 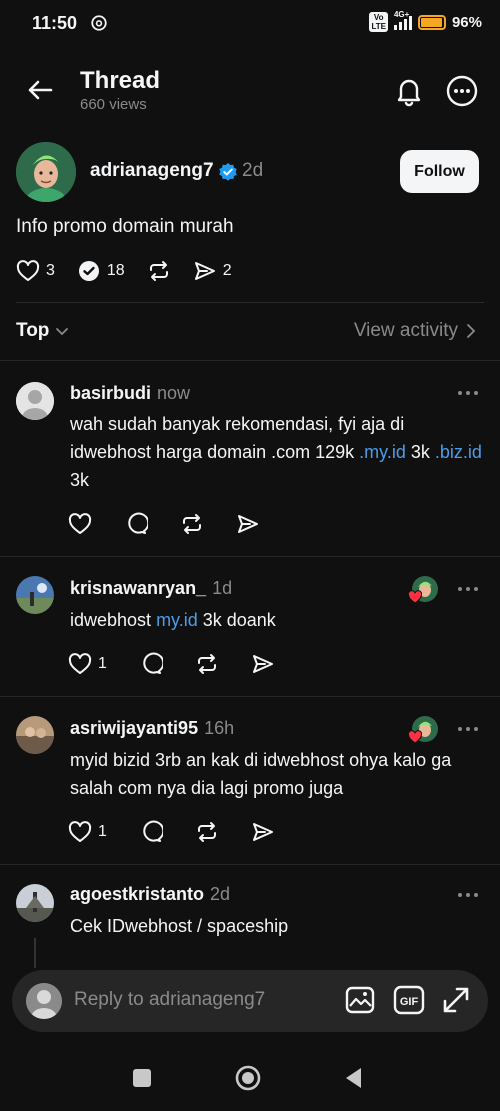 What do you see at coordinates (44, 1001) in the screenshot?
I see `my-avatar` at bounding box center [44, 1001].